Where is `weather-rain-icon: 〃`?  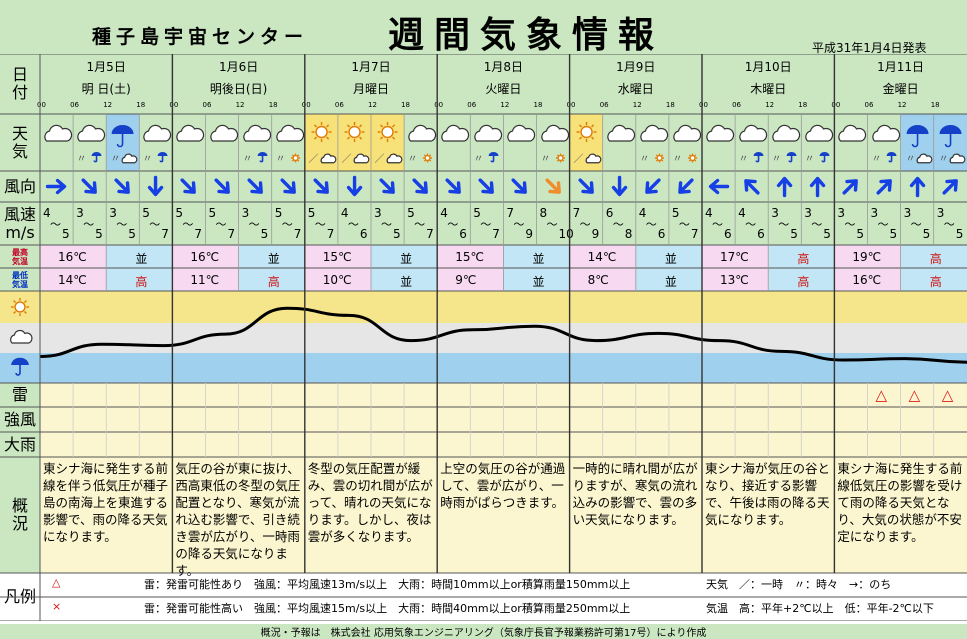
weather-rain-icon: 〃 is located at coordinates (124, 145).